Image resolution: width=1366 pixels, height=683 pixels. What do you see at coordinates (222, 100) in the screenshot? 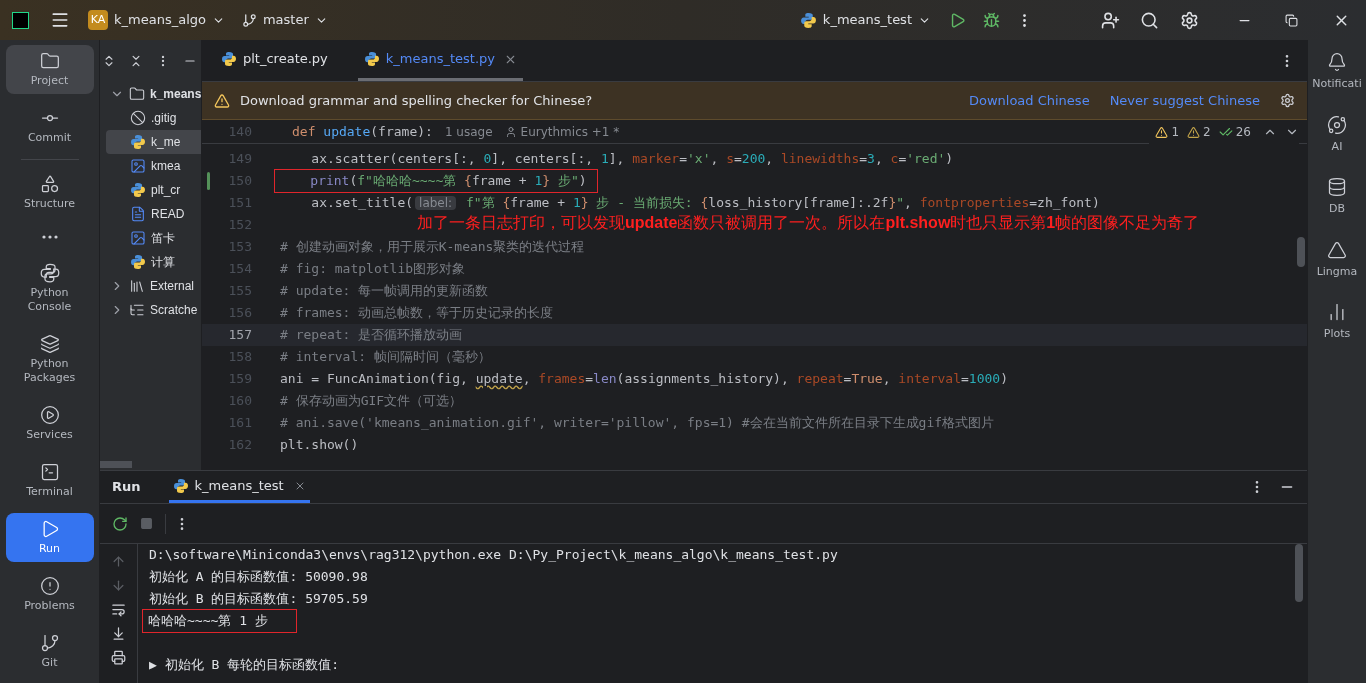
I see `warning-icon` at bounding box center [222, 100].